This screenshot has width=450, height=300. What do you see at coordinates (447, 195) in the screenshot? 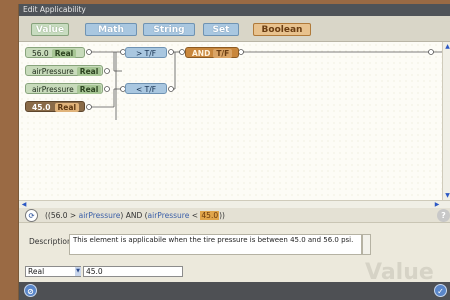
I see `scroll-down-icon: ▼` at bounding box center [447, 195].